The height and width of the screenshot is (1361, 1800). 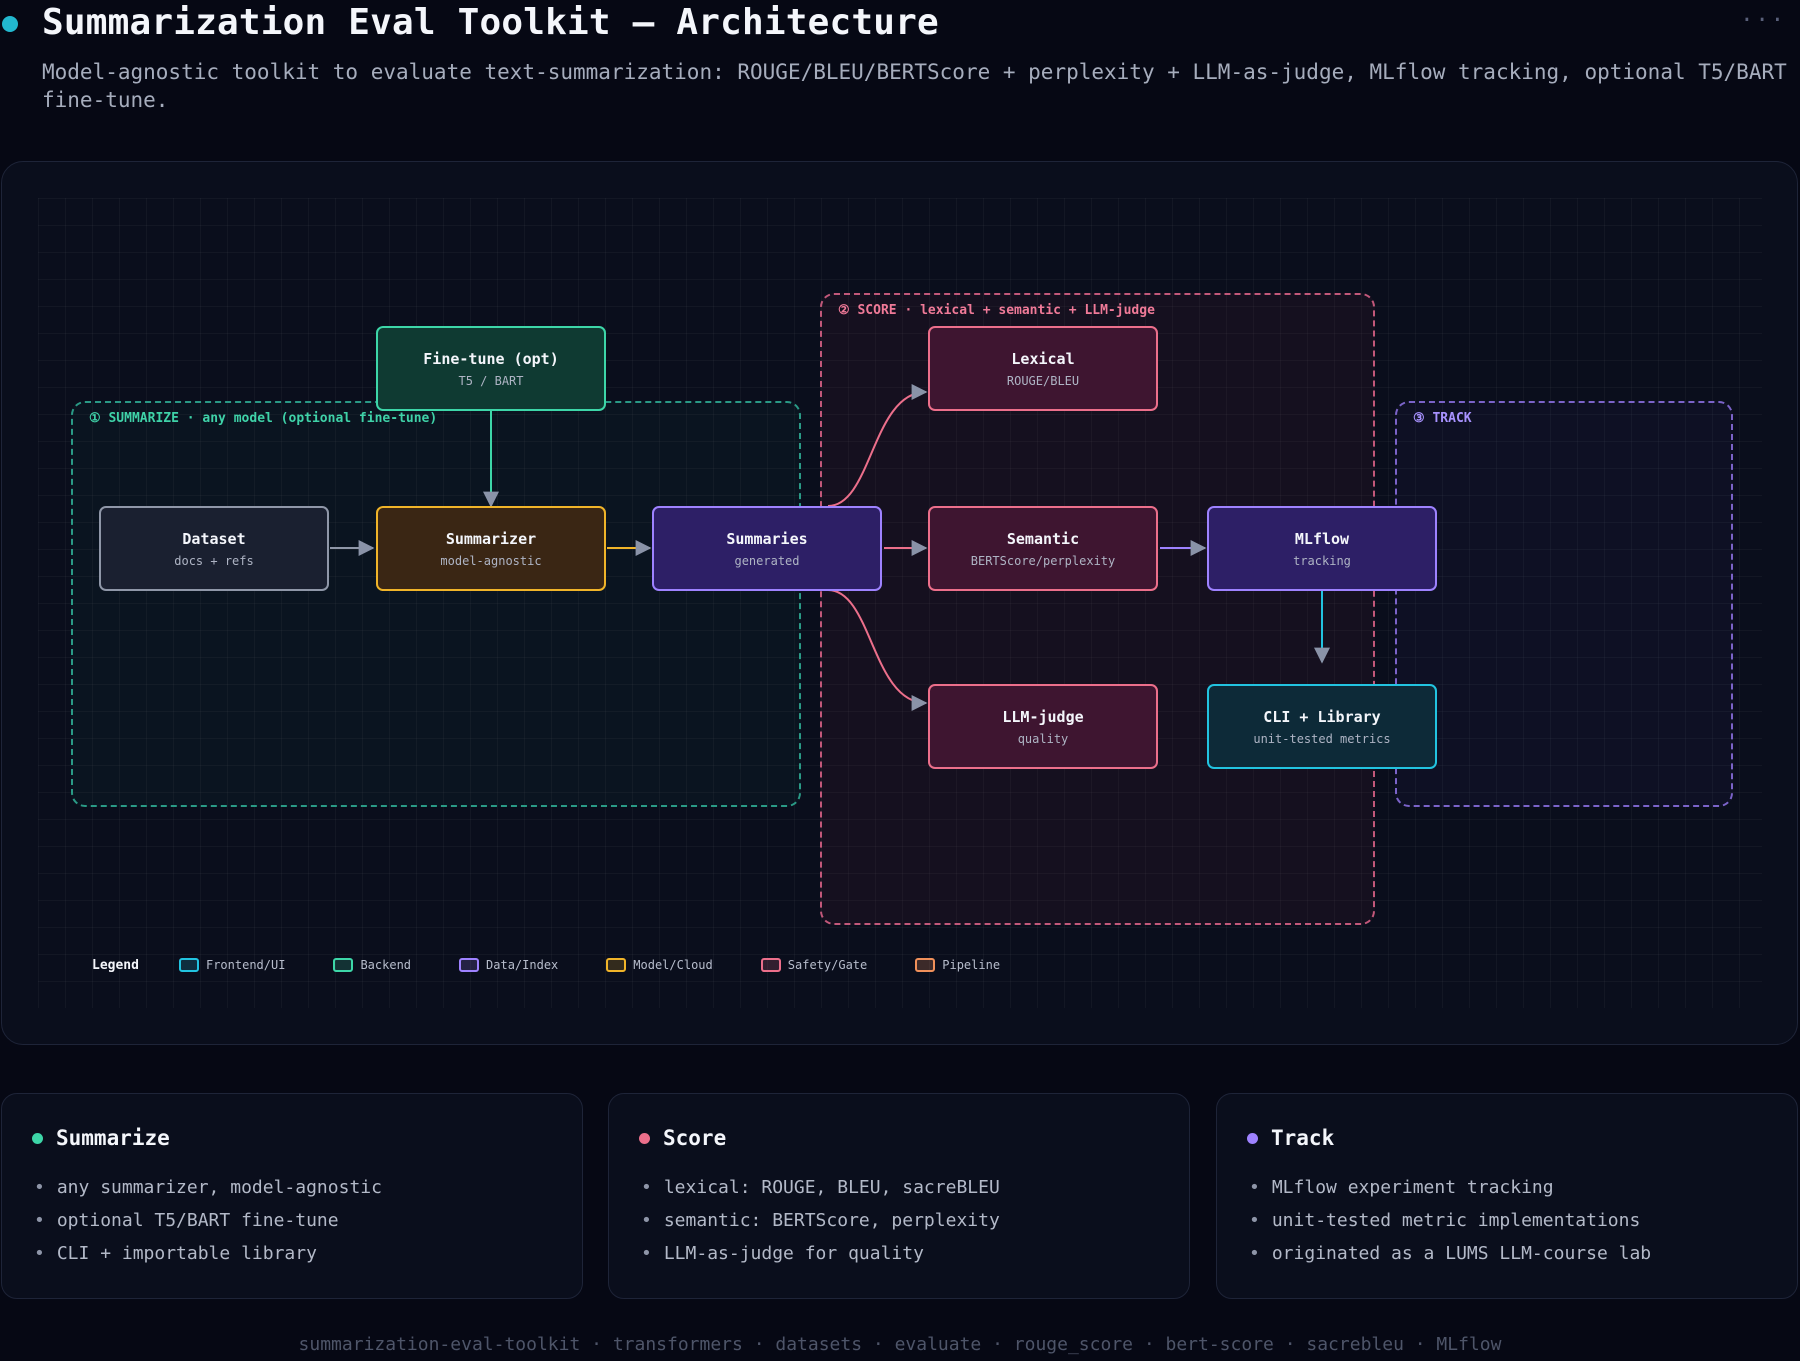 I want to click on card-title: Track, so click(x=1303, y=1138).